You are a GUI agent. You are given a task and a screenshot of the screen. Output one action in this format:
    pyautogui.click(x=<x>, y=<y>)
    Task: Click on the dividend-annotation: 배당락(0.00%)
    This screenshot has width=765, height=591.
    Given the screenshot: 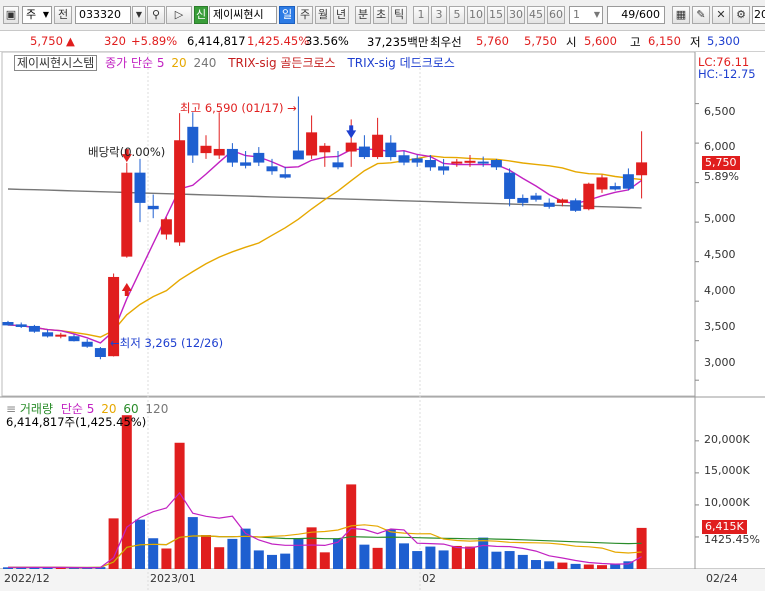 What is the action you would take?
    pyautogui.click(x=127, y=152)
    